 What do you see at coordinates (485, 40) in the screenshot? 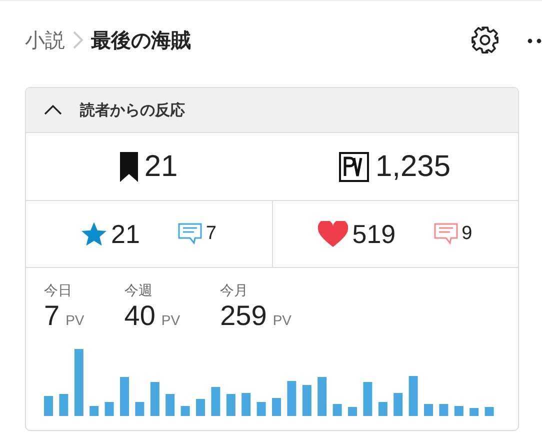
I see `settings-icon` at bounding box center [485, 40].